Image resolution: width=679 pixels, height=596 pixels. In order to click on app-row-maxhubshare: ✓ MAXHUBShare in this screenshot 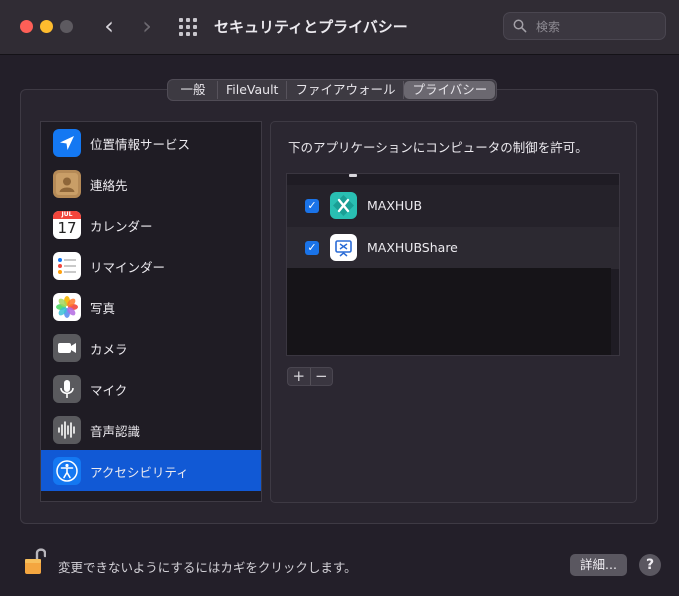, I will do `click(453, 248)`.